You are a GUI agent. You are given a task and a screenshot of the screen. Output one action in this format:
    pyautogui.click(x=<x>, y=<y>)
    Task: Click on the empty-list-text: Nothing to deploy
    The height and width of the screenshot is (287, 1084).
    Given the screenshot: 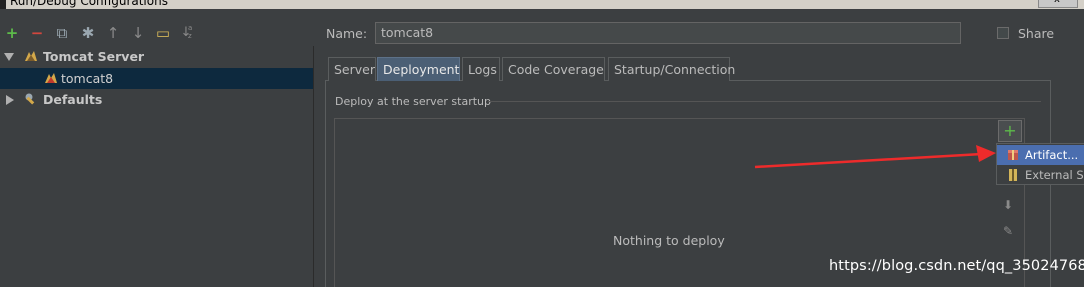 What is the action you would take?
    pyautogui.click(x=669, y=240)
    